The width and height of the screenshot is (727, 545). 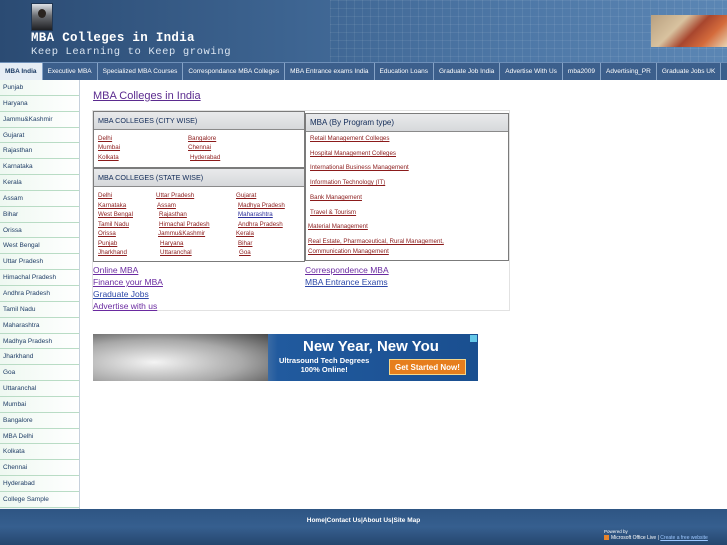 What do you see at coordinates (184, 224) in the screenshot?
I see `state-link-himachal-pradesh: Himachal Pradesh` at bounding box center [184, 224].